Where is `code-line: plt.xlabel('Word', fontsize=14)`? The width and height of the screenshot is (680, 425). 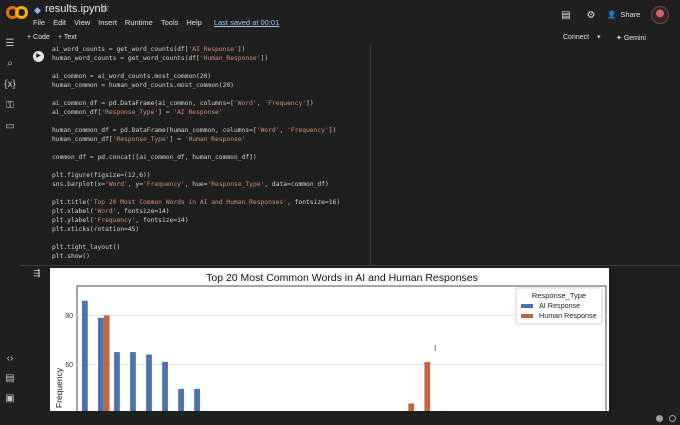
code-line: plt.xlabel('Word', fontsize=14) is located at coordinates (111, 211).